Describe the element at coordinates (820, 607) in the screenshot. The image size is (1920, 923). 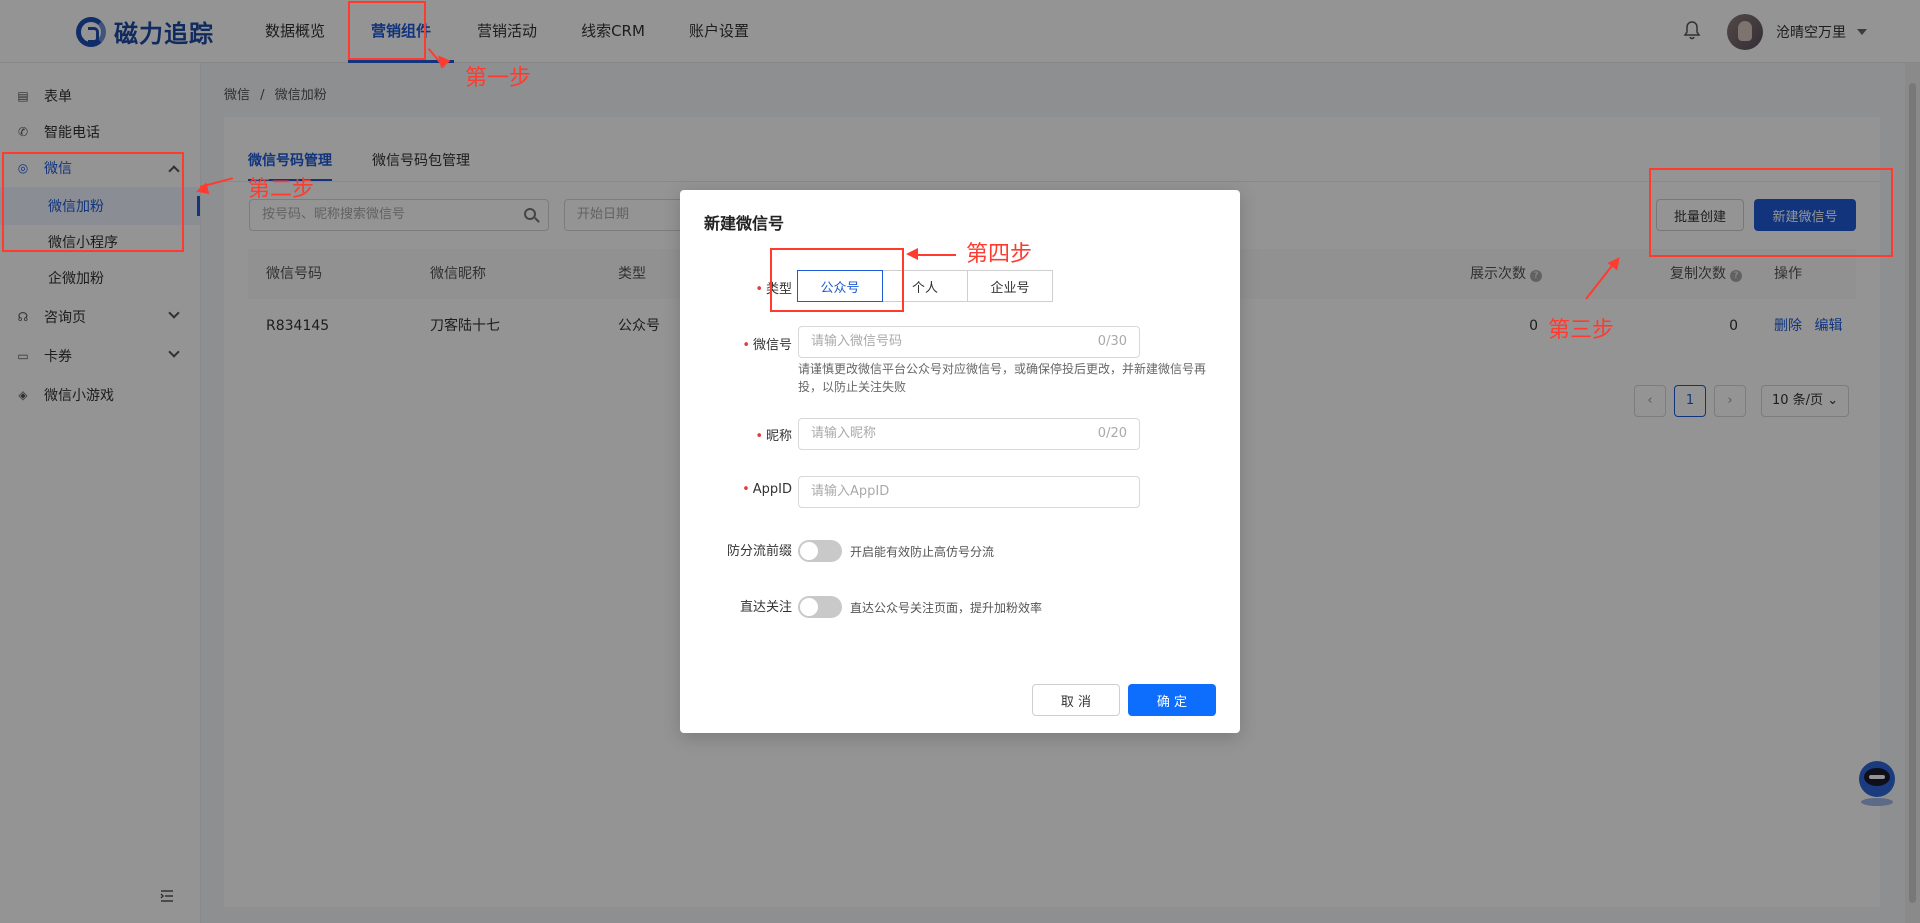
I see `direct-follow-toggle` at that location.